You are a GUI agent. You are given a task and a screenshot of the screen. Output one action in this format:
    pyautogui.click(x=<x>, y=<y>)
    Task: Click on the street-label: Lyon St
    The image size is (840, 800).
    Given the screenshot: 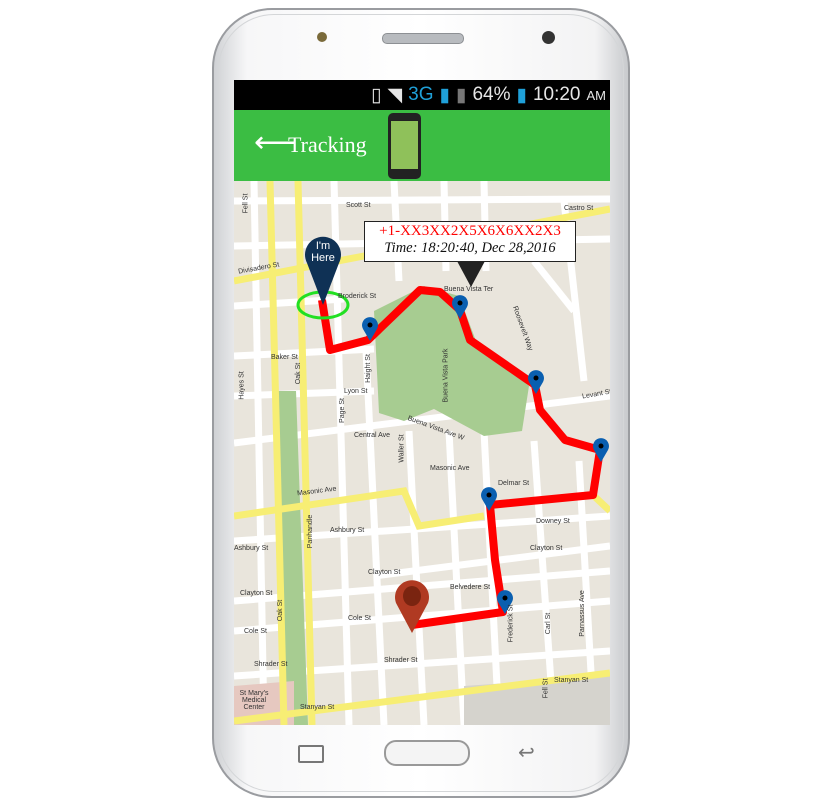 What is the action you would take?
    pyautogui.click(x=356, y=391)
    